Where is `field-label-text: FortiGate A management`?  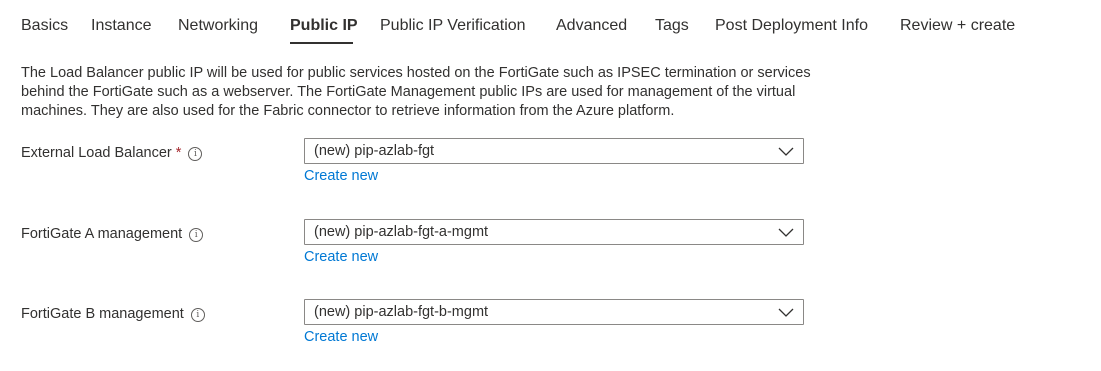
field-label-text: FortiGate A management is located at coordinates (102, 234).